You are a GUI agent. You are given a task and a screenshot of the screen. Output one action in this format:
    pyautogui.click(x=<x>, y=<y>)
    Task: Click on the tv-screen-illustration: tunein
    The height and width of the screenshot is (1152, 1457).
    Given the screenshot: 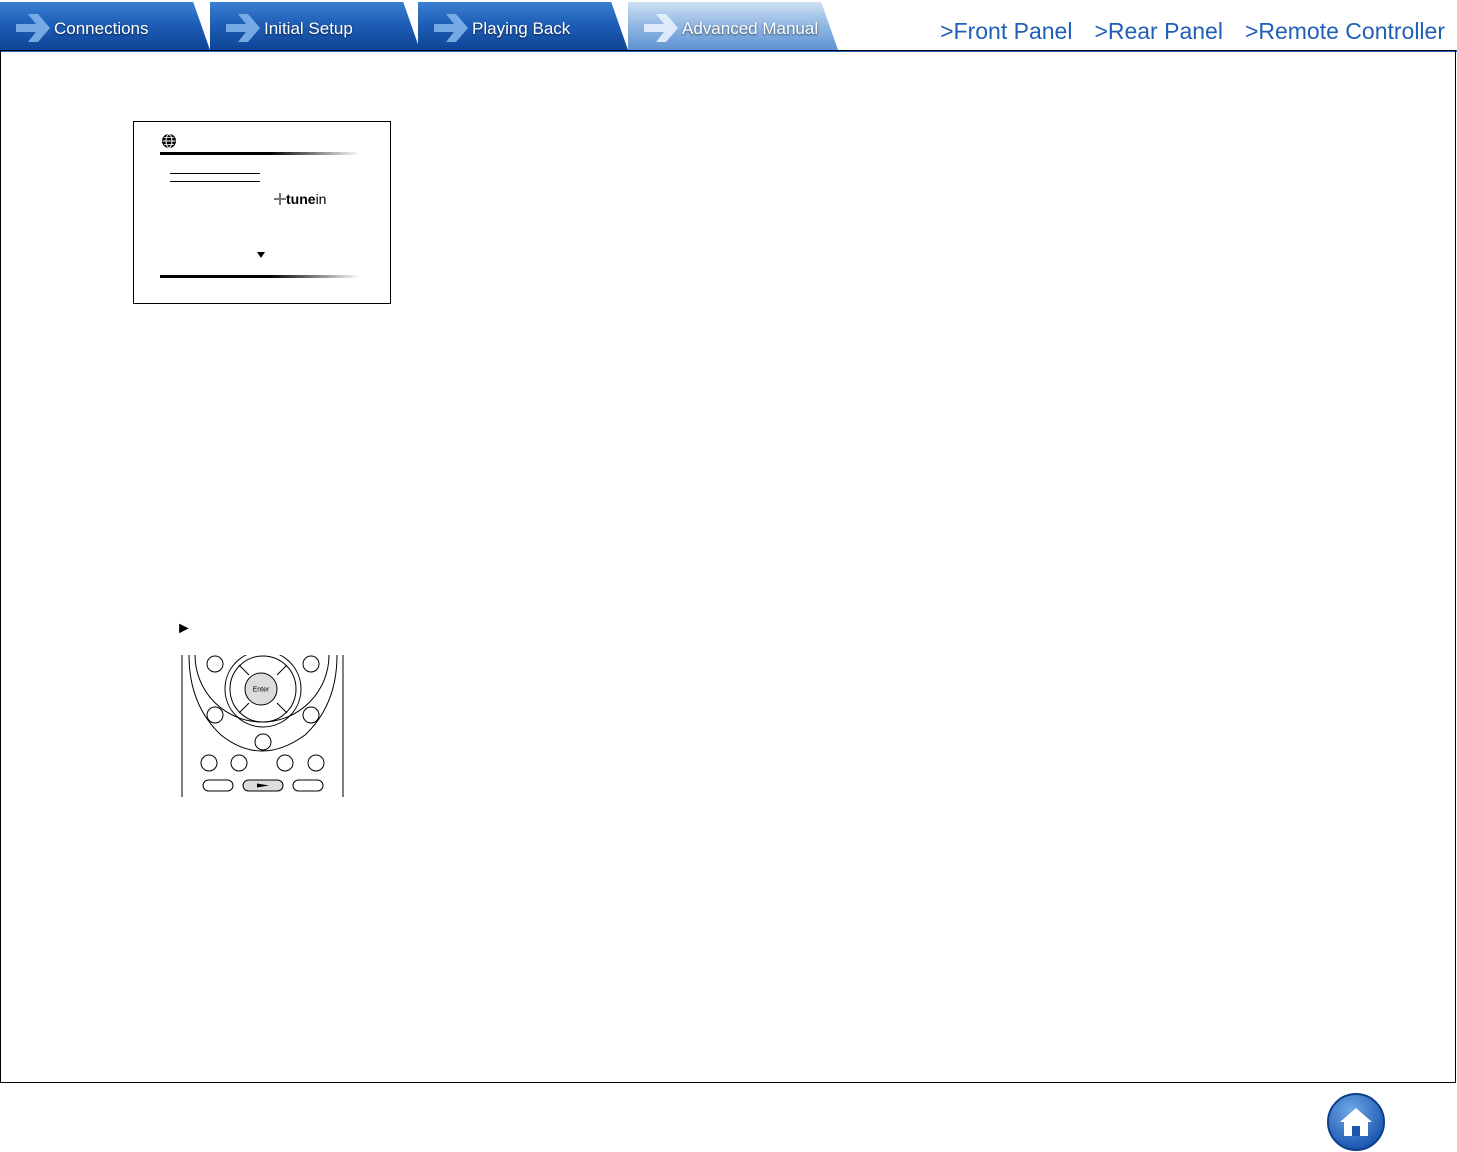 What is the action you would take?
    pyautogui.click(x=262, y=212)
    